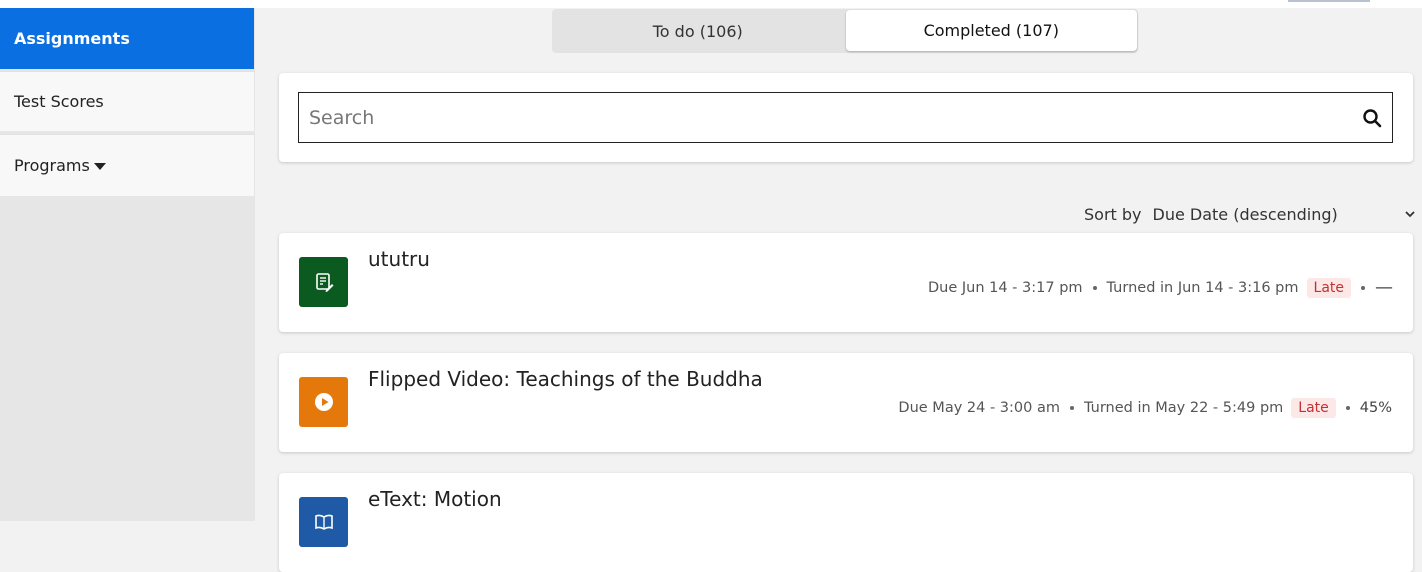 Image resolution: width=1422 pixels, height=572 pixels. What do you see at coordinates (99, 166) in the screenshot?
I see `caret-down-icon` at bounding box center [99, 166].